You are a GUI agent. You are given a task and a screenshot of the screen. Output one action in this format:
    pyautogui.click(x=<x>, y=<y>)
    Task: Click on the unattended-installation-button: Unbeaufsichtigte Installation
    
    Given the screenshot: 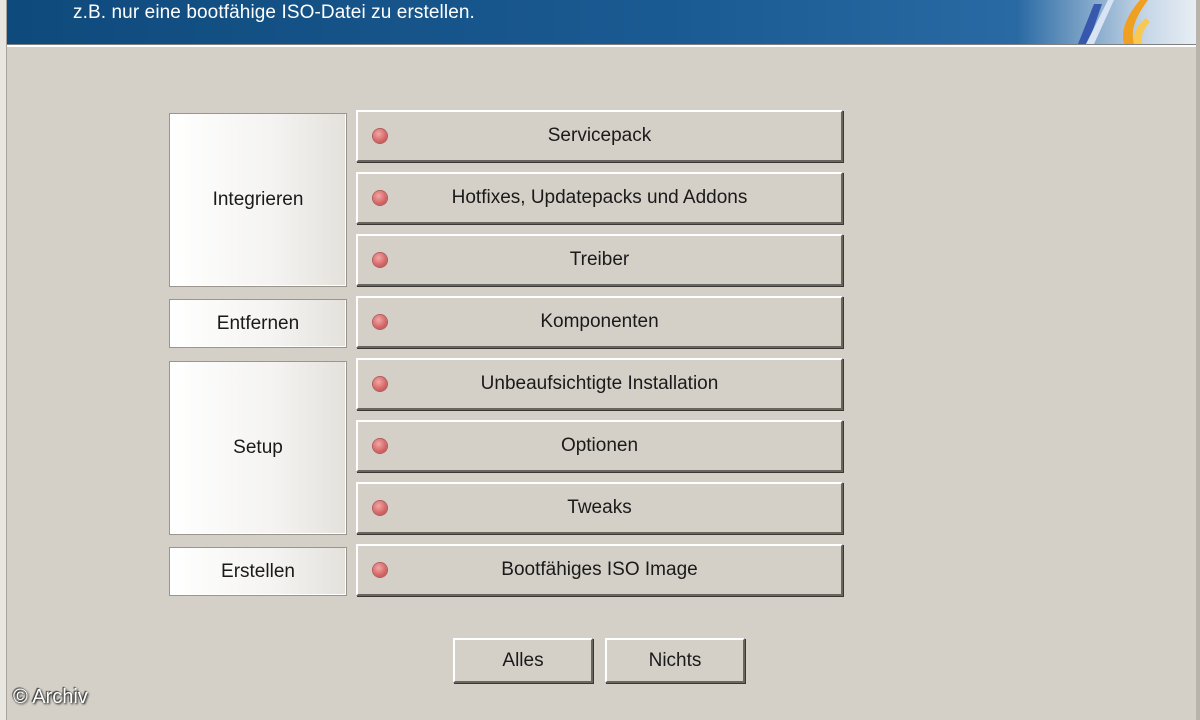 What is the action you would take?
    pyautogui.click(x=599, y=384)
    